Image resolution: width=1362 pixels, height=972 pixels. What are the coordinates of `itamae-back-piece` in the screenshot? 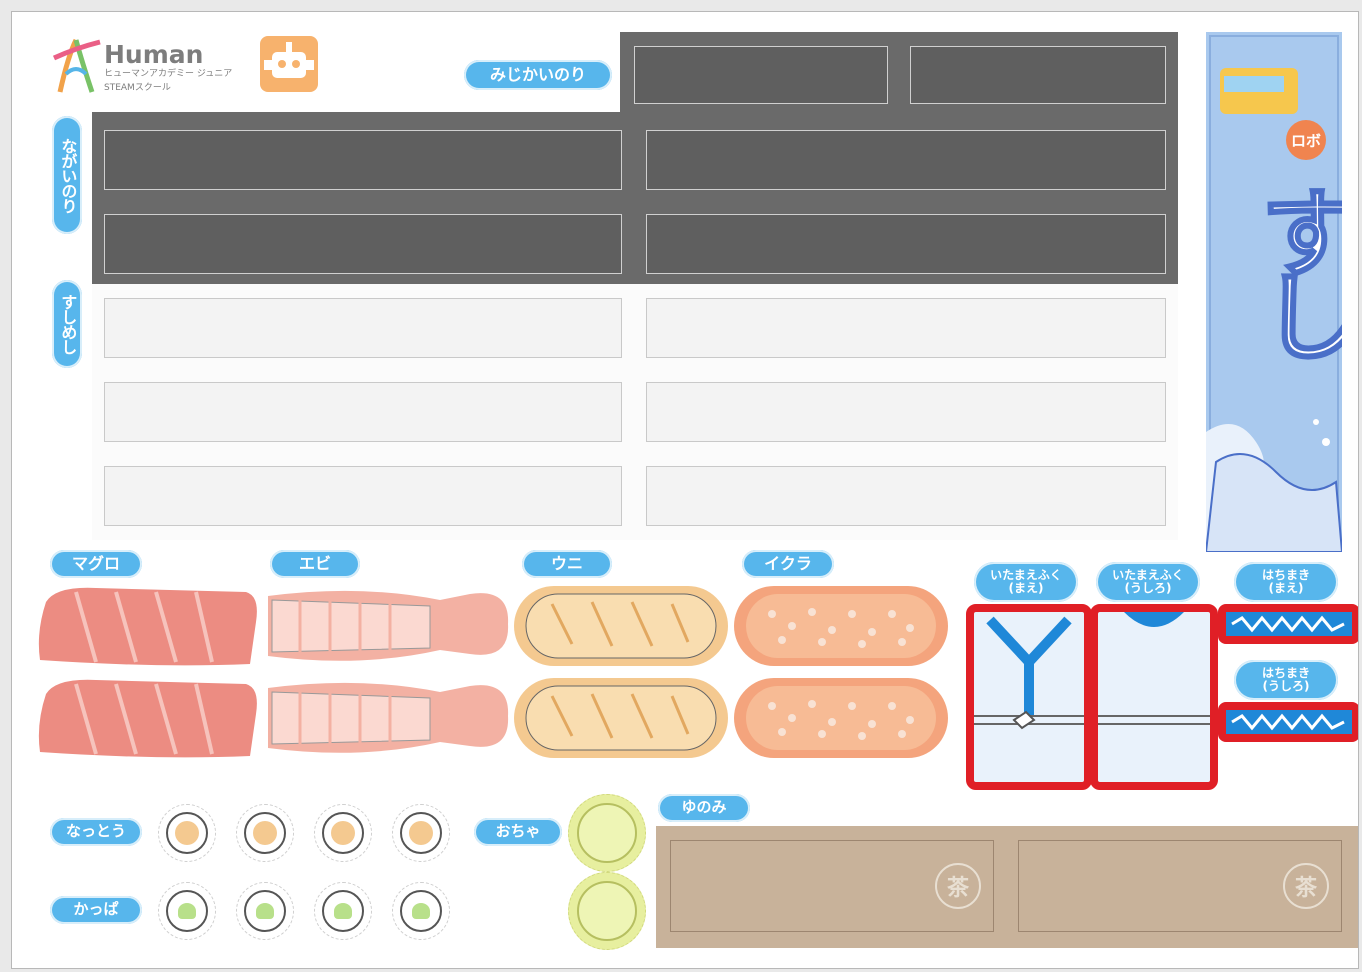 It's located at (1154, 697).